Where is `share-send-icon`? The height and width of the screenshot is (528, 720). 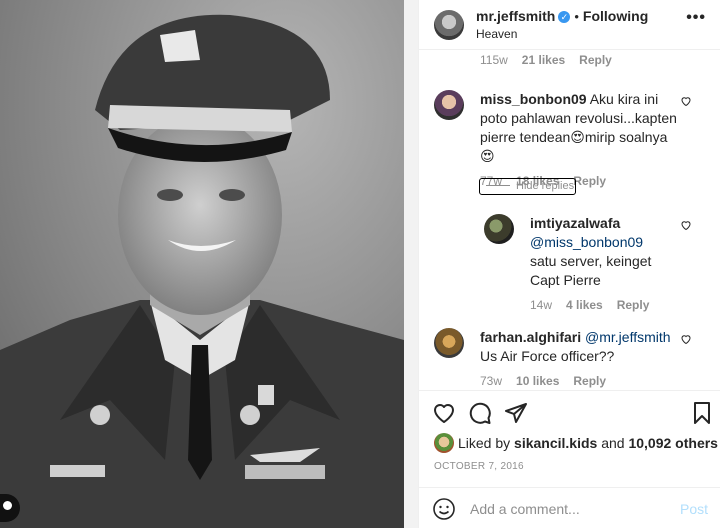 share-send-icon is located at coordinates (516, 413).